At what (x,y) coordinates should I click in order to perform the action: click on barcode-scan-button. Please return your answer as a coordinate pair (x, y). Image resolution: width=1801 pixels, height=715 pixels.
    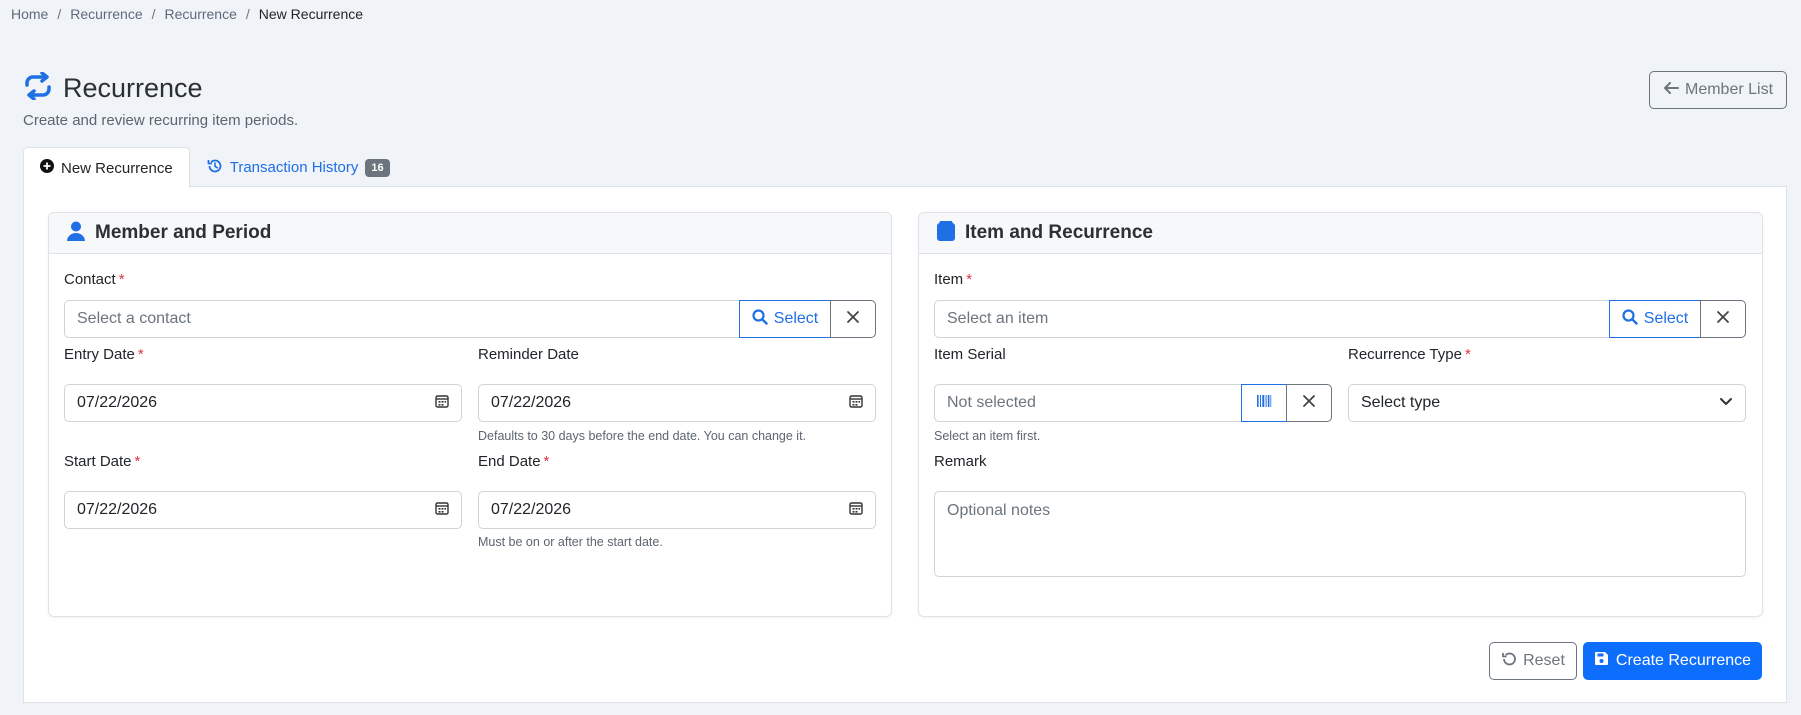
    Looking at the image, I should click on (1264, 403).